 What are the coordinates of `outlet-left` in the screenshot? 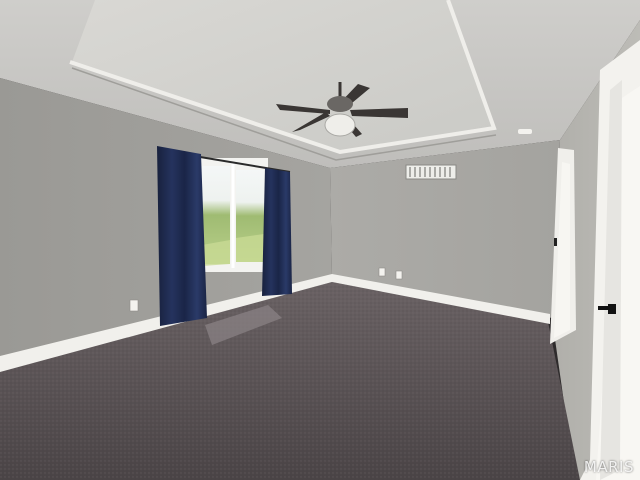 It's located at (134, 305).